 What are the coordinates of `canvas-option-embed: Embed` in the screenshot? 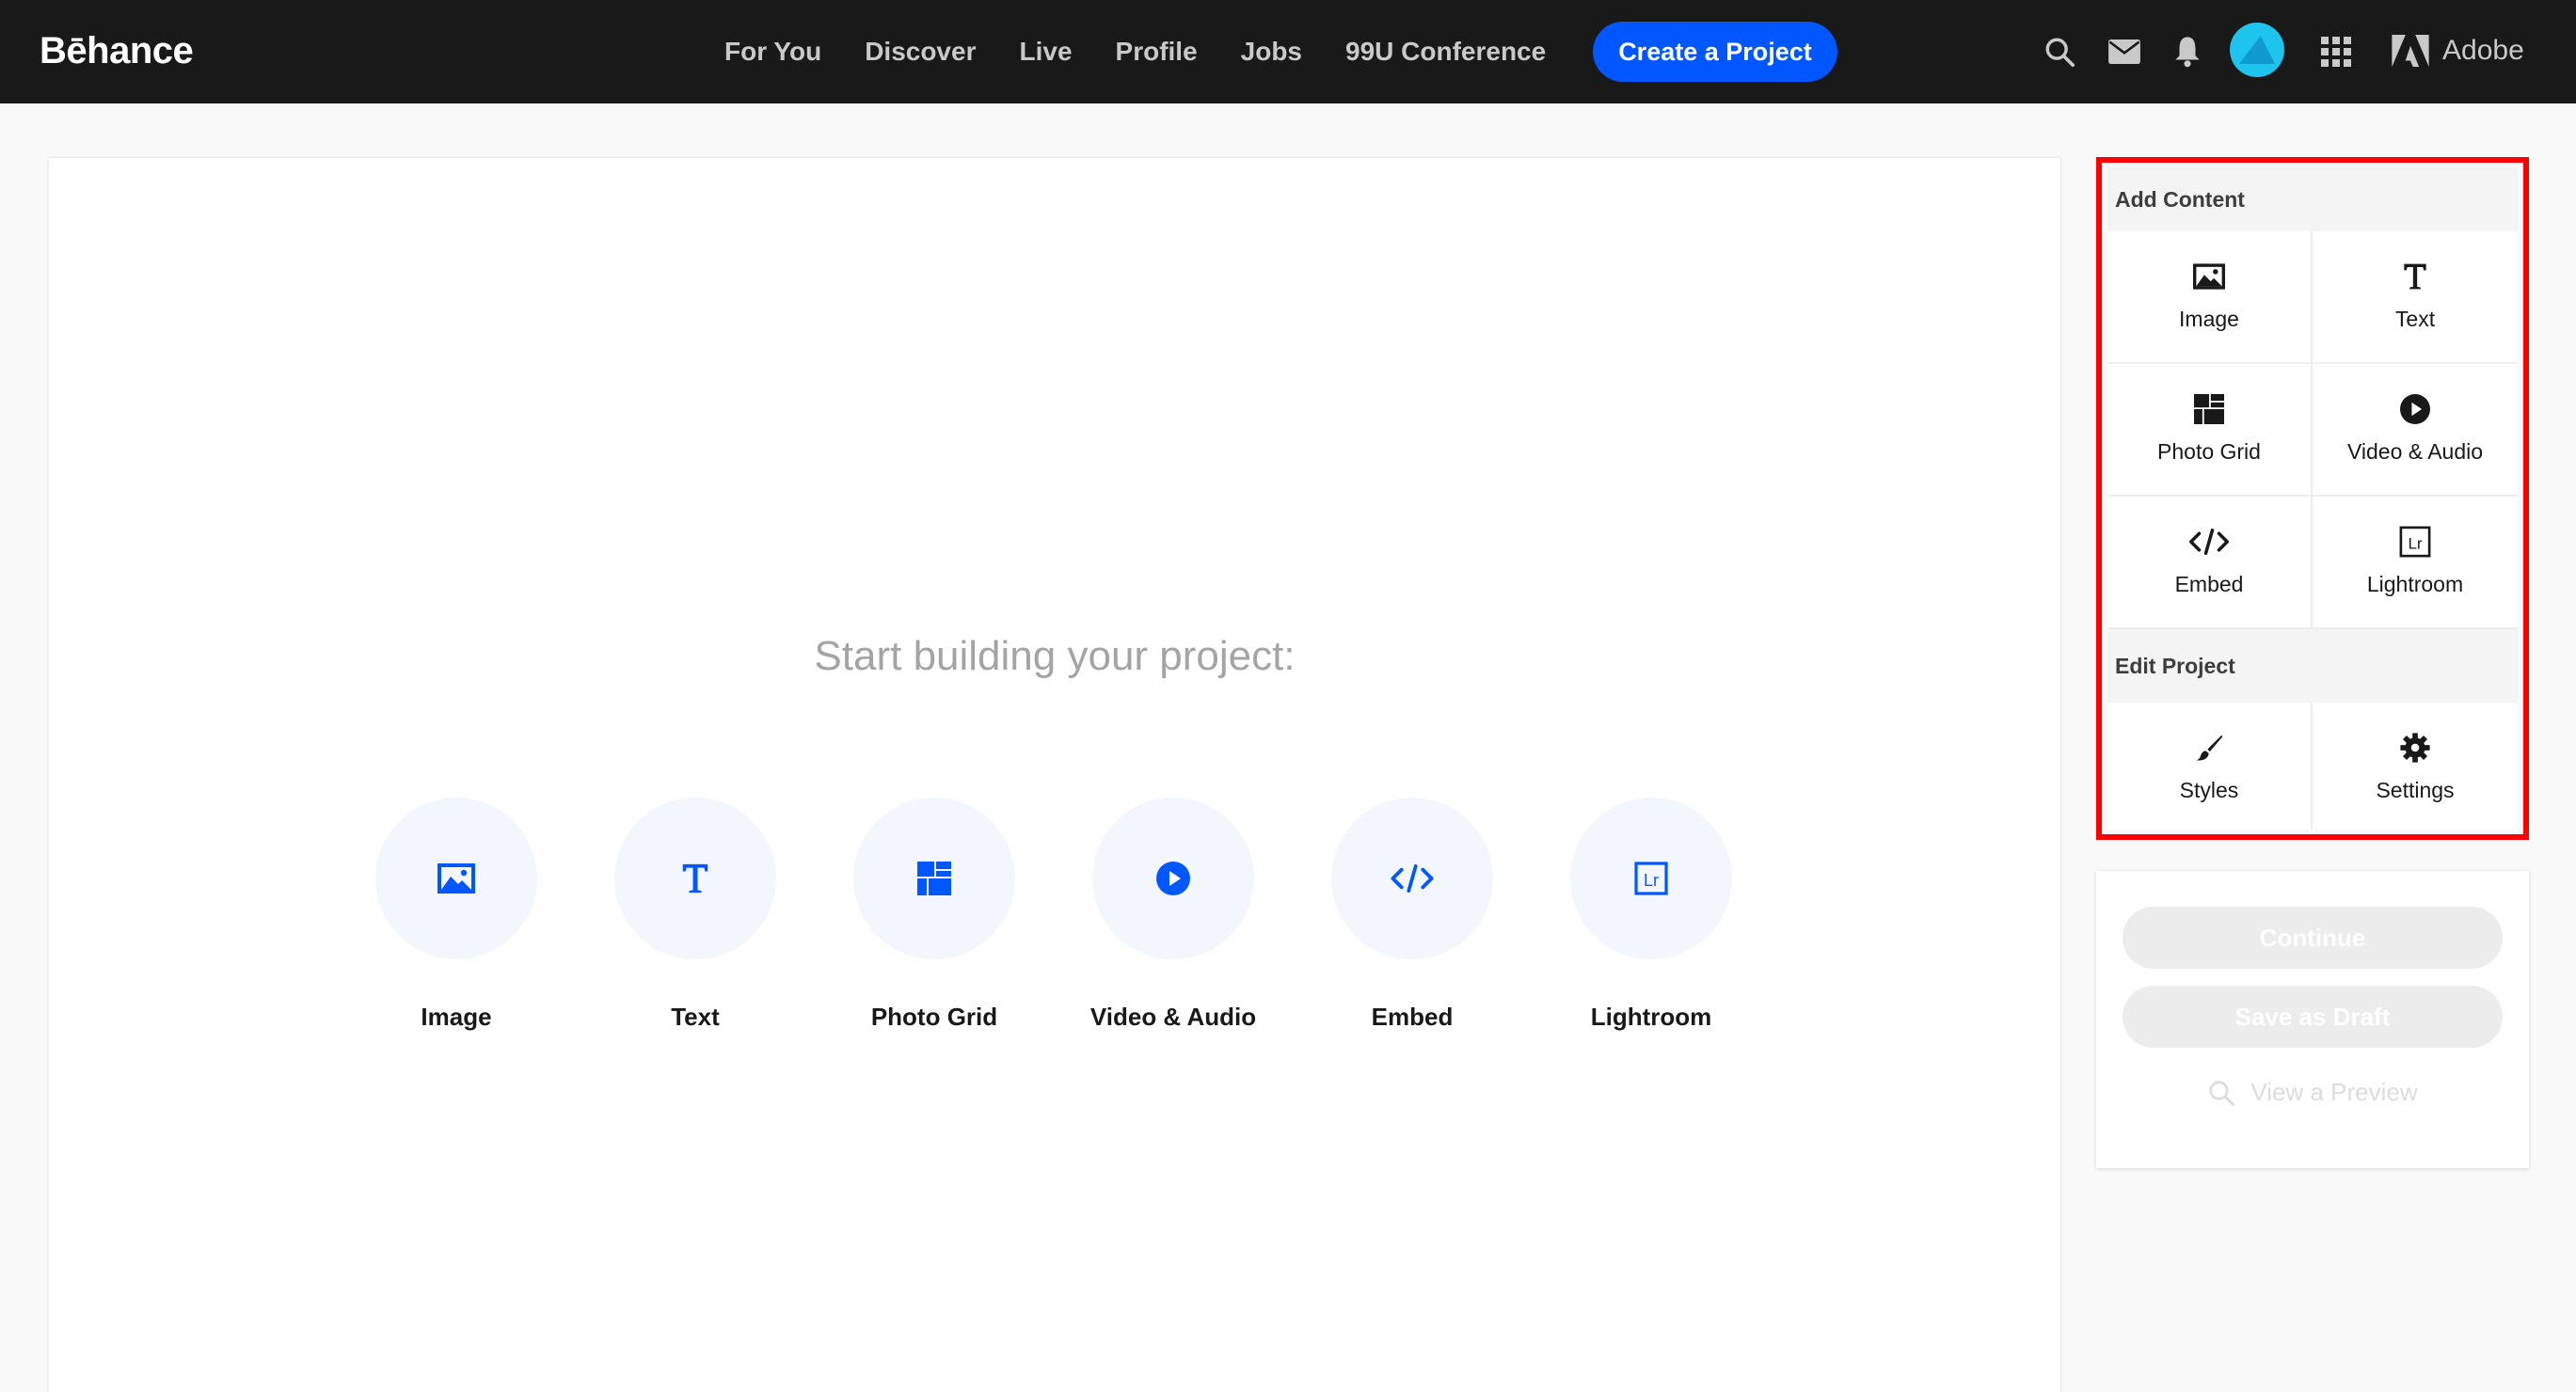 It's located at (1412, 915).